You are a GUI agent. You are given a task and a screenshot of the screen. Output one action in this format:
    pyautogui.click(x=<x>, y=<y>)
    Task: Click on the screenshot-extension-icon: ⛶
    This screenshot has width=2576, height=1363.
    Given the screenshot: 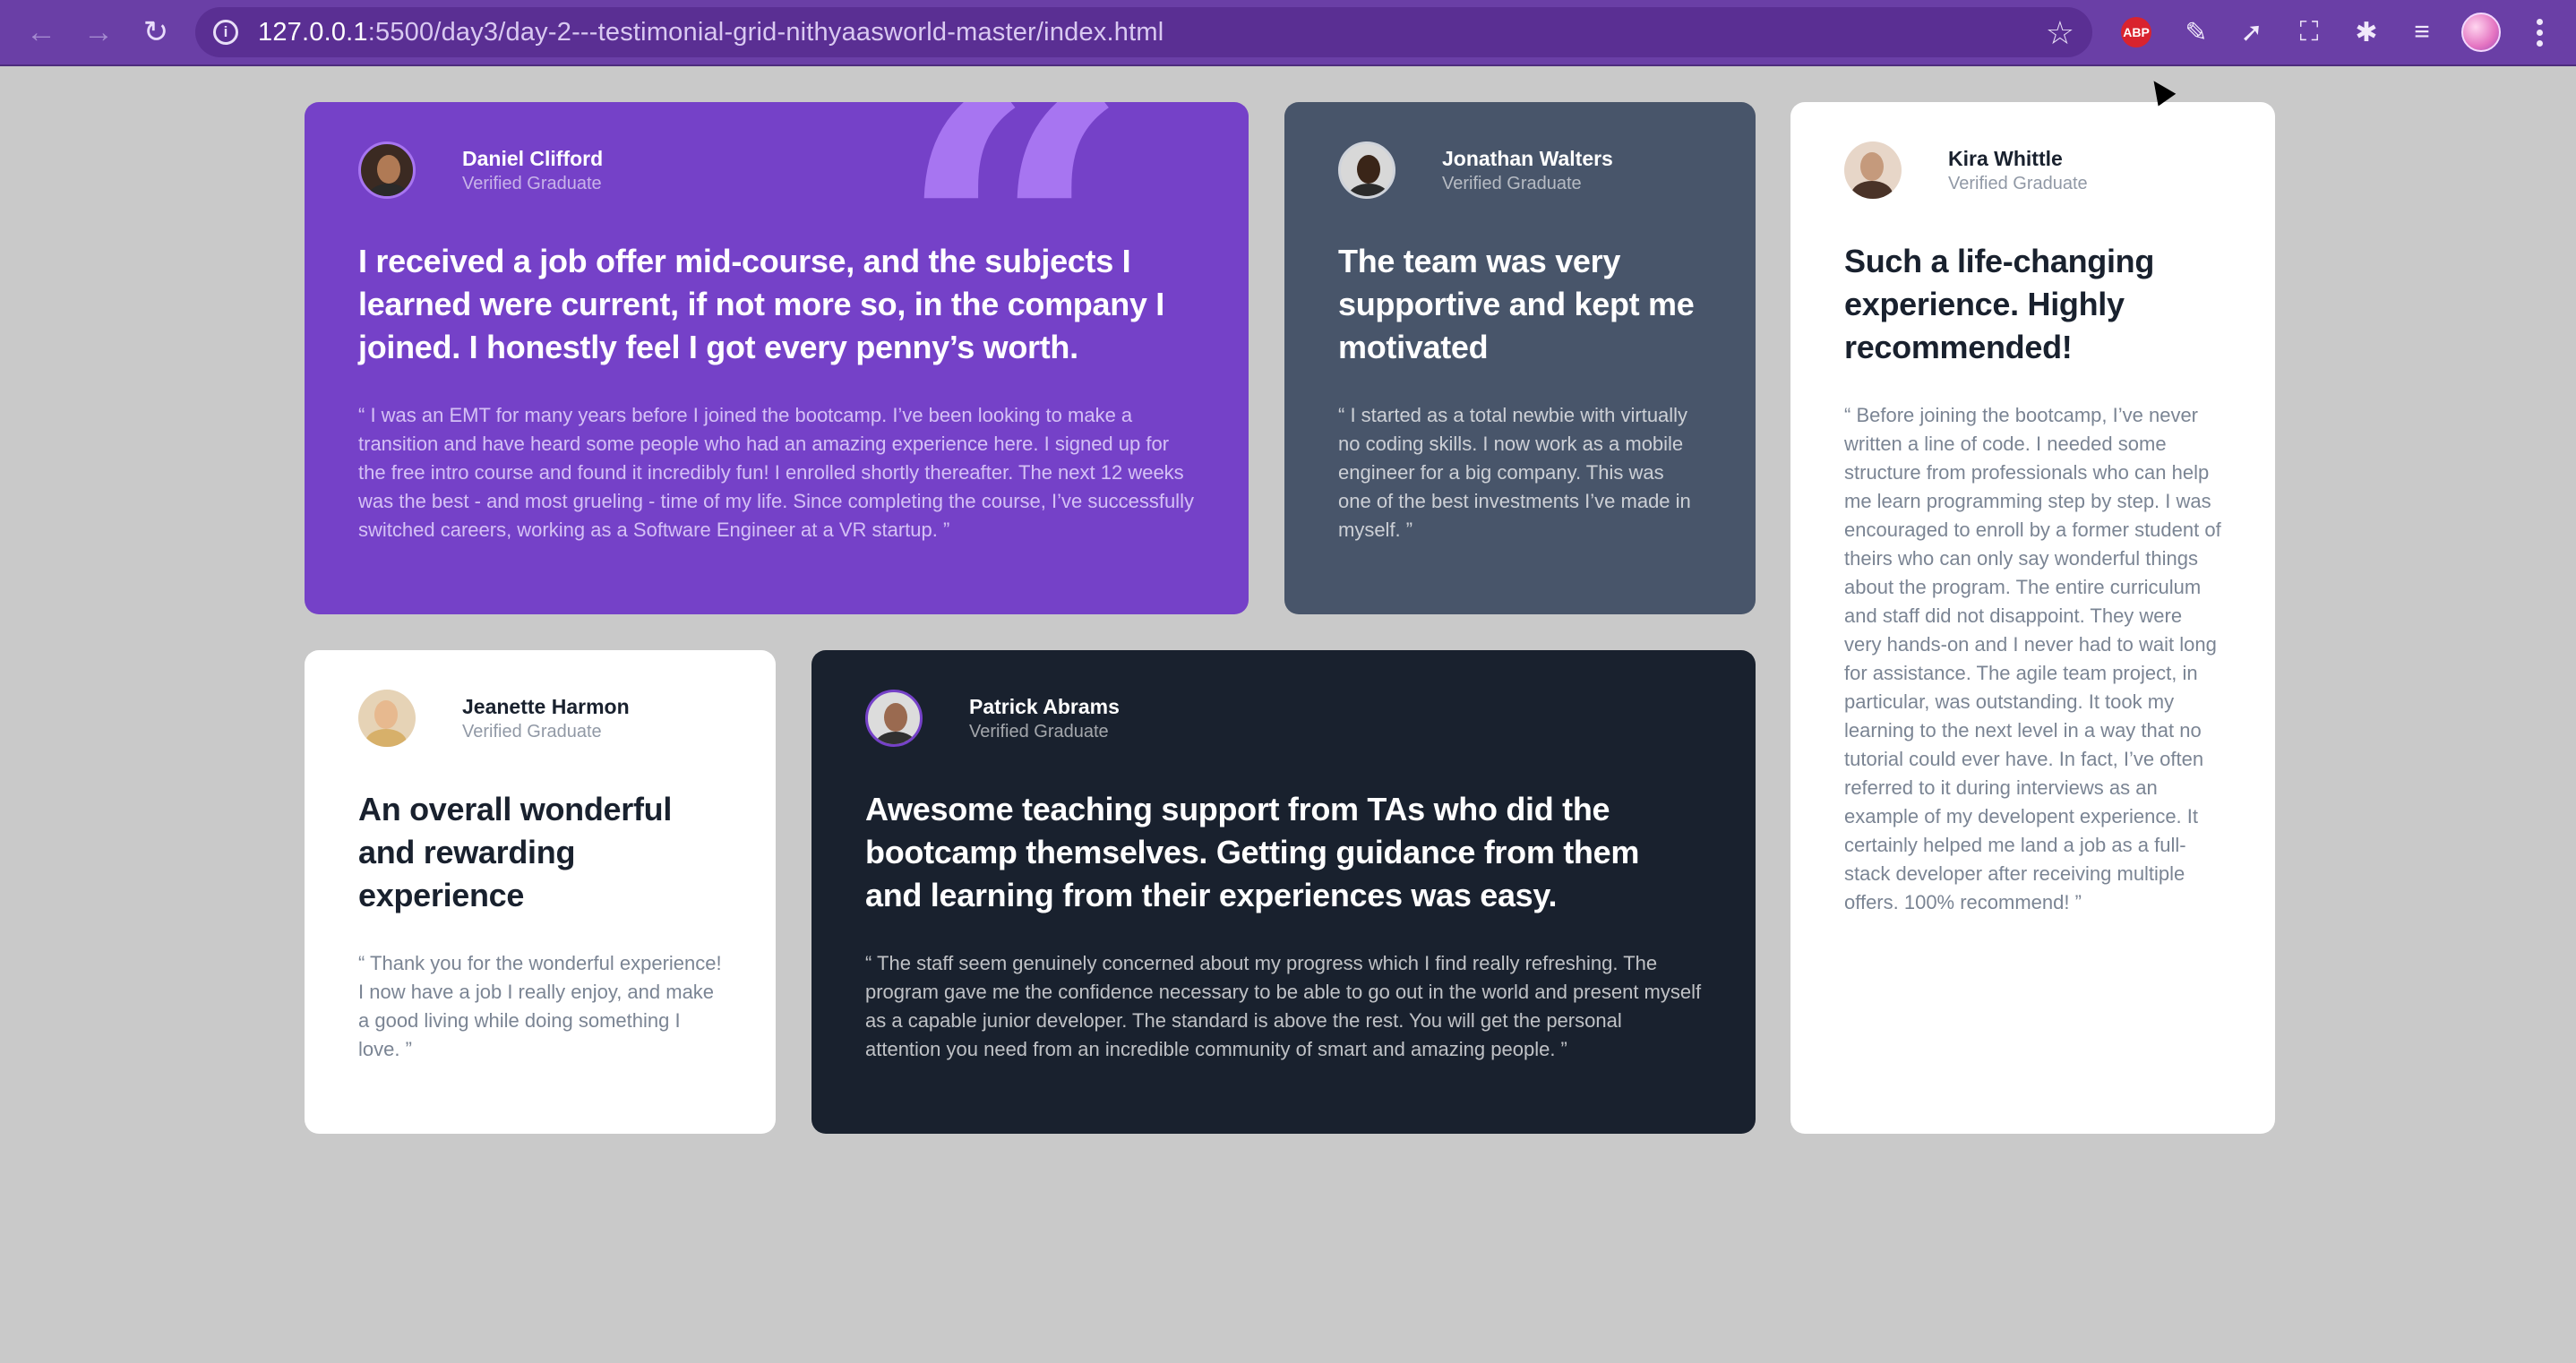 What is the action you would take?
    pyautogui.click(x=2309, y=32)
    